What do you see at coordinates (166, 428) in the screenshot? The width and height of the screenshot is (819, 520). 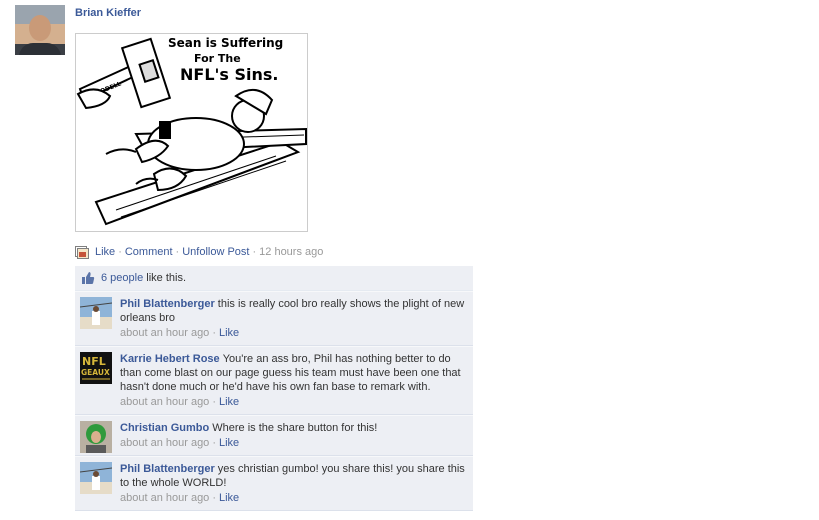 I see `comment-author-link: Christian Gumbo` at bounding box center [166, 428].